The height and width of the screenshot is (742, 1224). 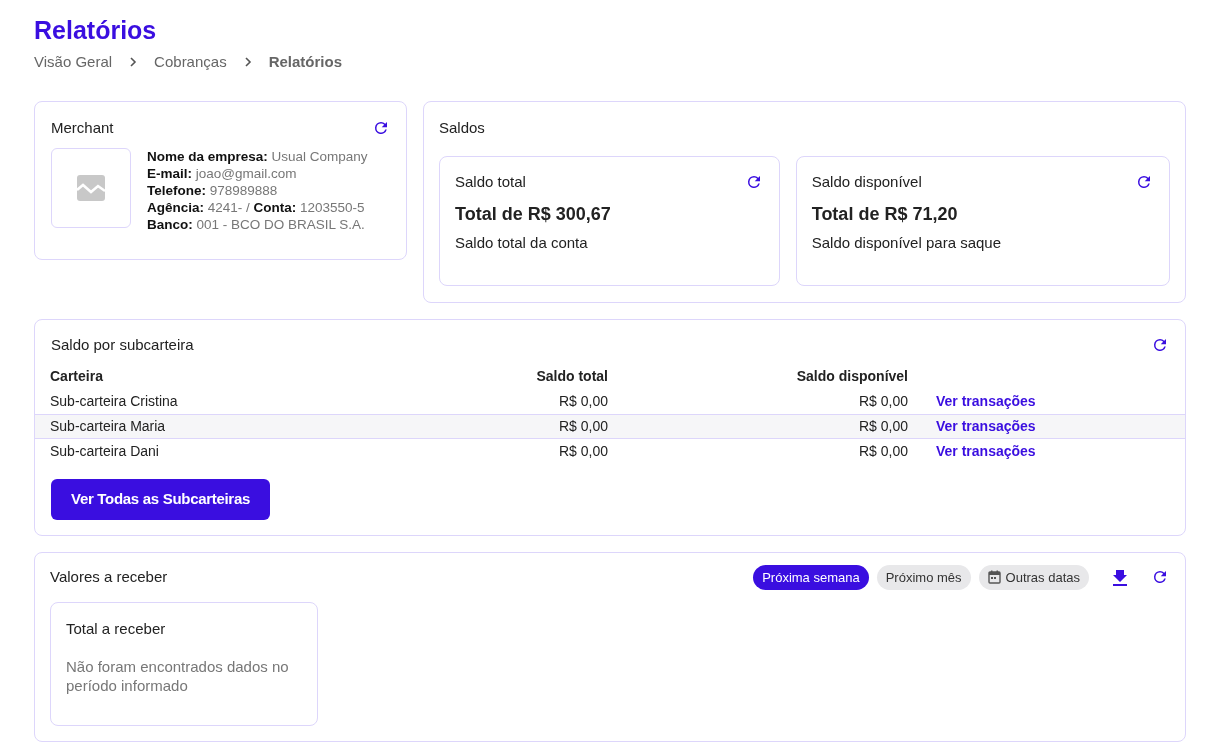 I want to click on detail-line: Banco: 001 - BCO DO BRASIL S.A., so click(x=256, y=224).